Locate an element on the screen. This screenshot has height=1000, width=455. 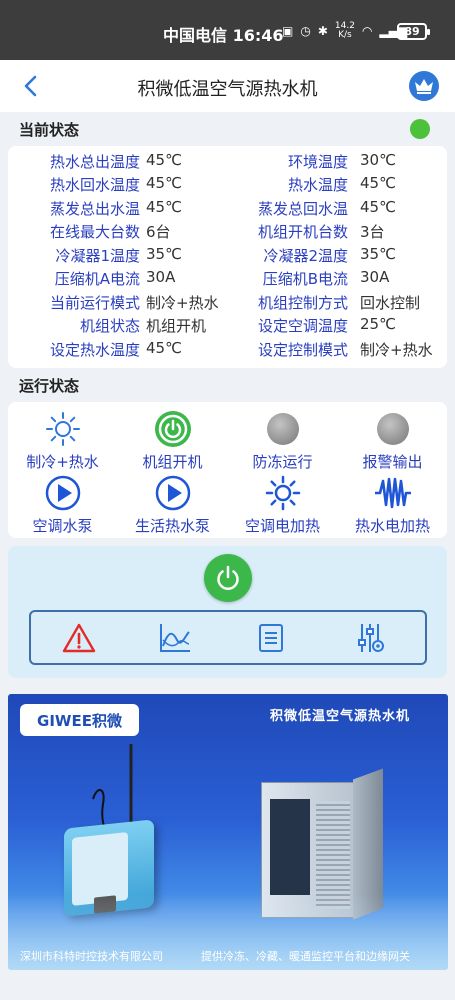
app-header: 积微低温空气源热水机 is located at coordinates (227, 86).